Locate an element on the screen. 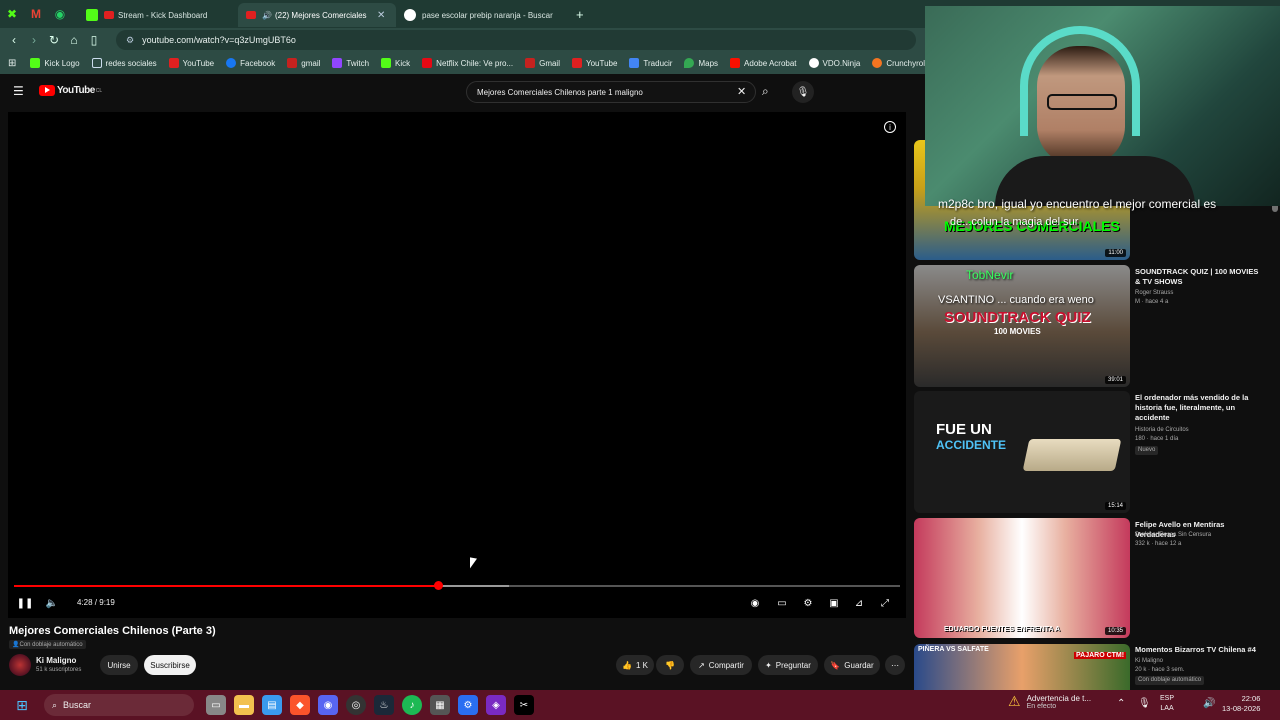 This screenshot has height=720, width=1280. youtube-favicon-icon is located at coordinates (251, 15).